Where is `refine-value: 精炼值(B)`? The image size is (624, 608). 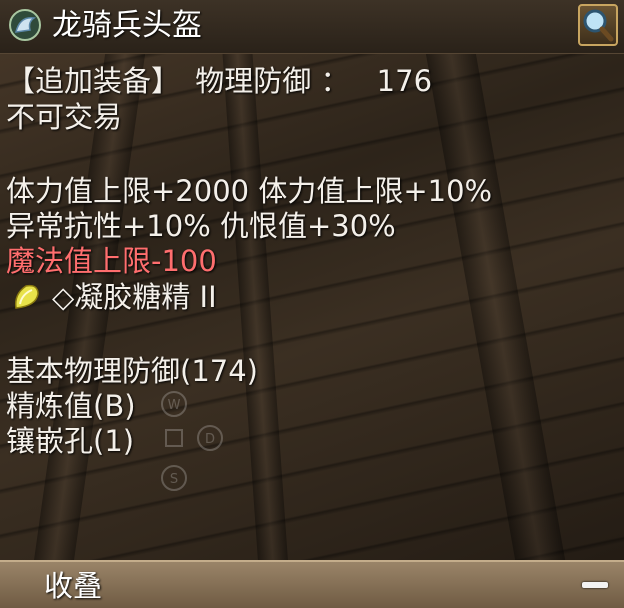
refine-value: 精炼值(B) is located at coordinates (71, 406).